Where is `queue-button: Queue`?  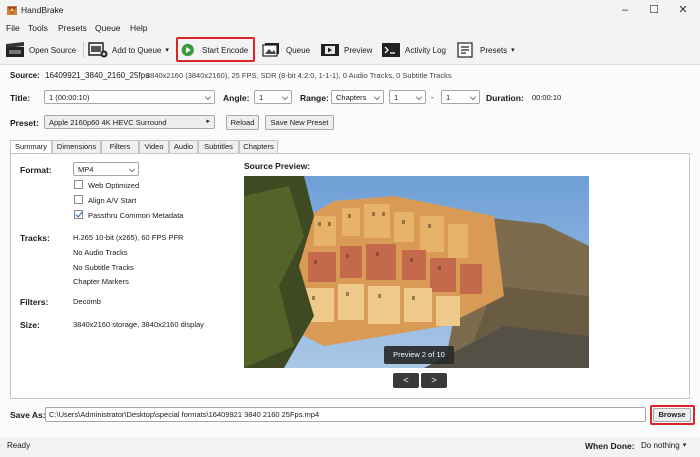
queue-button: Queue is located at coordinates (286, 50).